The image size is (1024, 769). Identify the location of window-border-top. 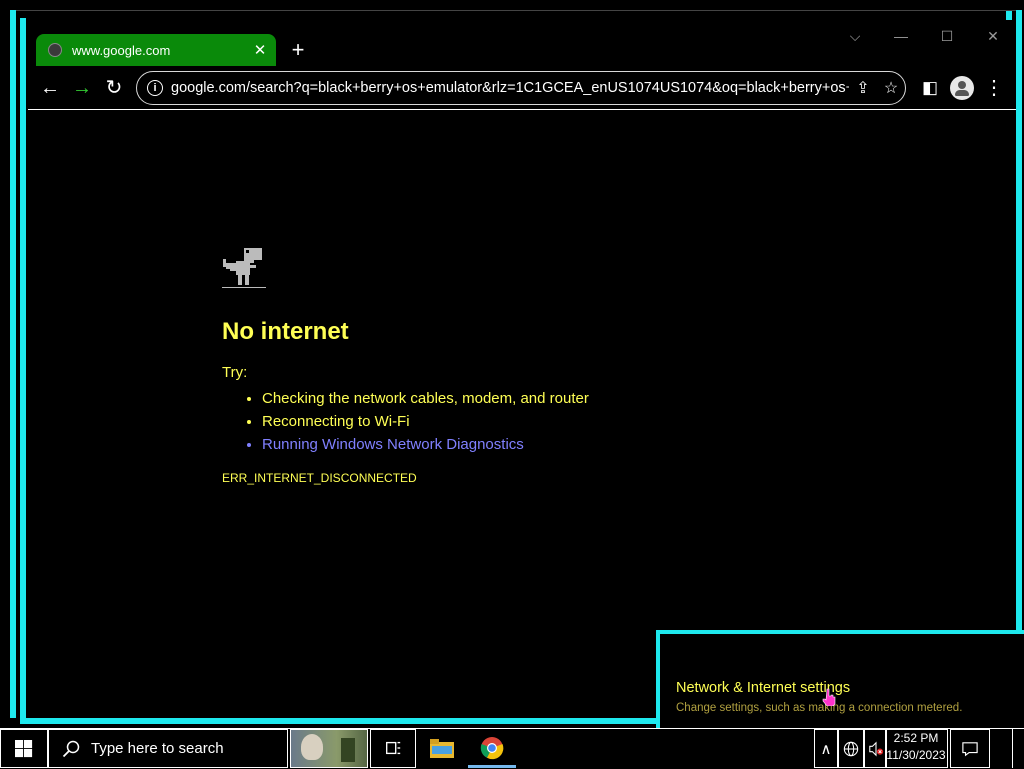
(516, 10).